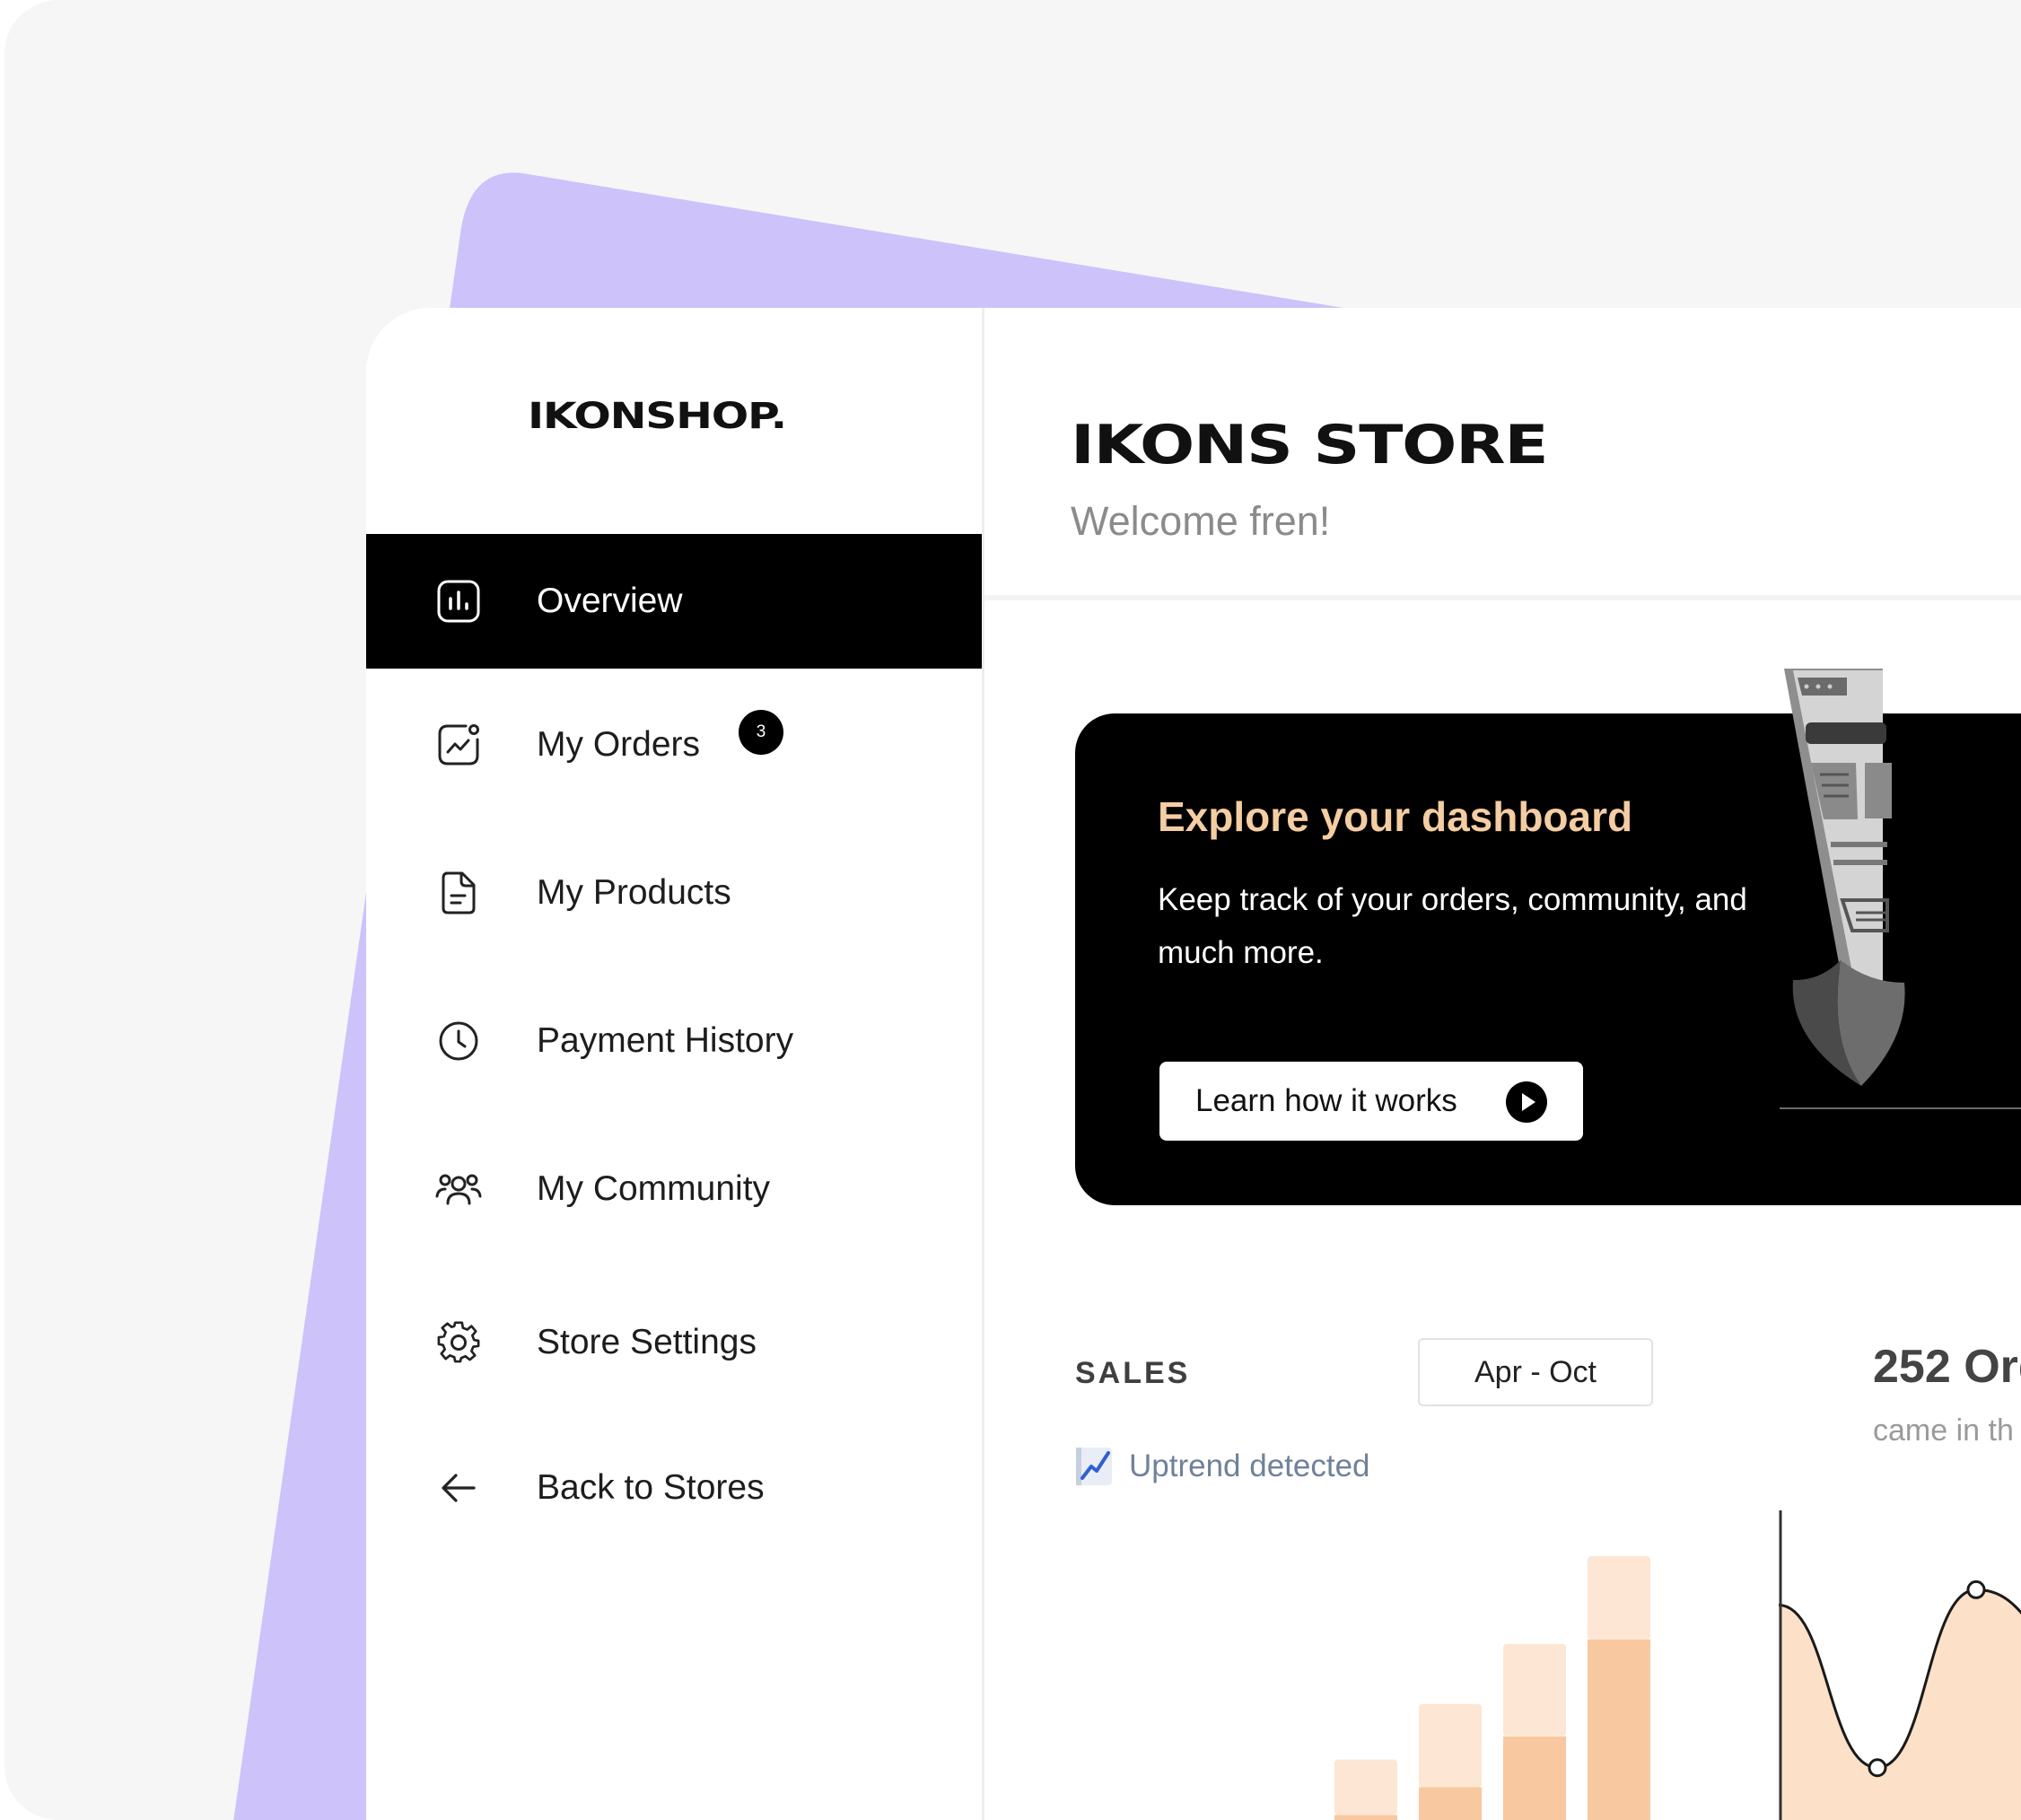 The height and width of the screenshot is (1820, 2021). I want to click on sidebar-item-payment-history: Payment History, so click(674, 1041).